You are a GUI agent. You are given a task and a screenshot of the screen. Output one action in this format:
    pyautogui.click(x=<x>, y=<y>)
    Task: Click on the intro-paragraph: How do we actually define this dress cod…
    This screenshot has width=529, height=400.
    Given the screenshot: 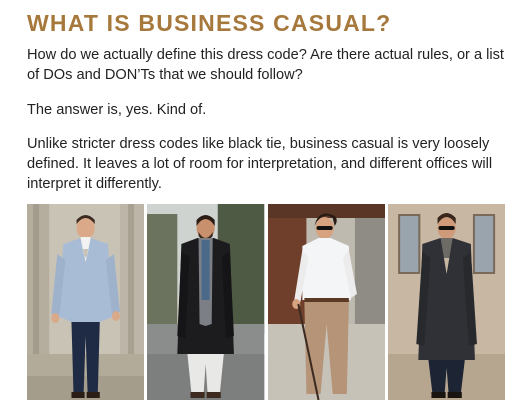 What is the action you would take?
    pyautogui.click(x=265, y=65)
    